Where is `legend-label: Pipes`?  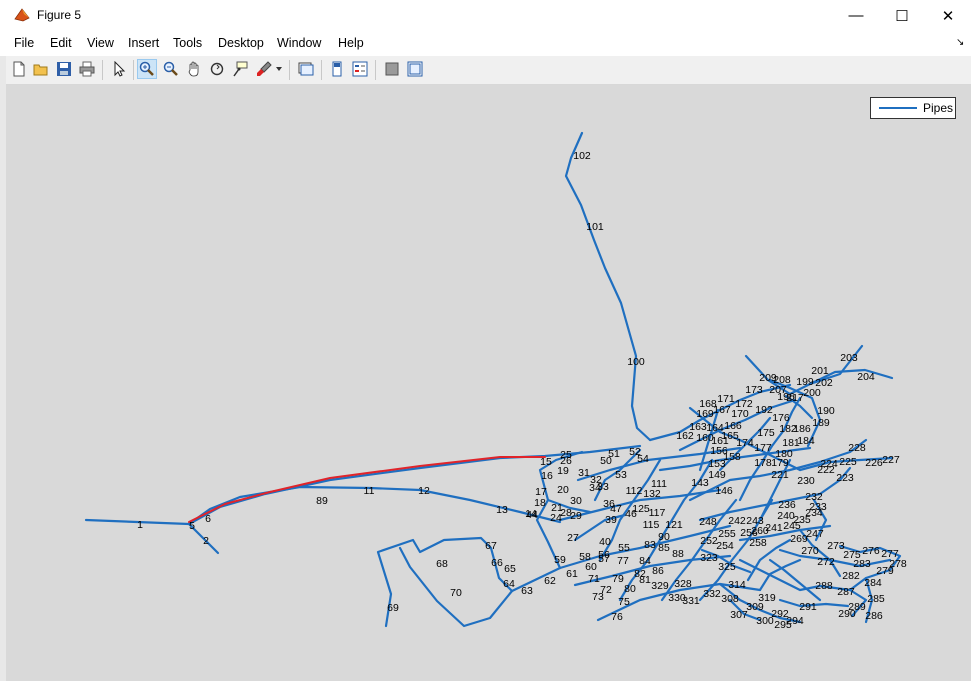
legend-label: Pipes is located at coordinates (938, 108).